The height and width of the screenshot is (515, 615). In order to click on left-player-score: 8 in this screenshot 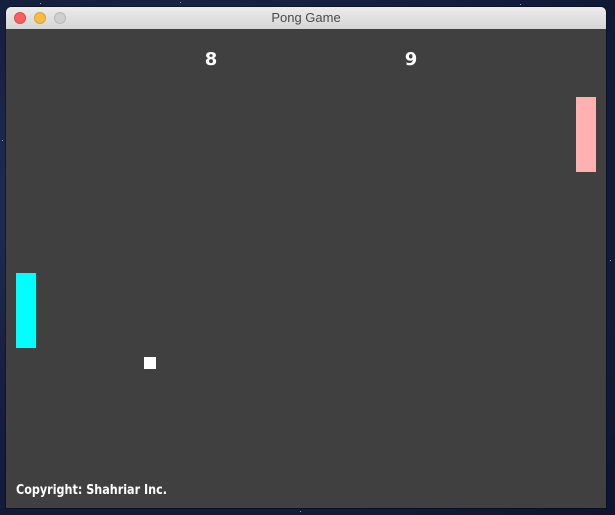, I will do `click(211, 59)`.